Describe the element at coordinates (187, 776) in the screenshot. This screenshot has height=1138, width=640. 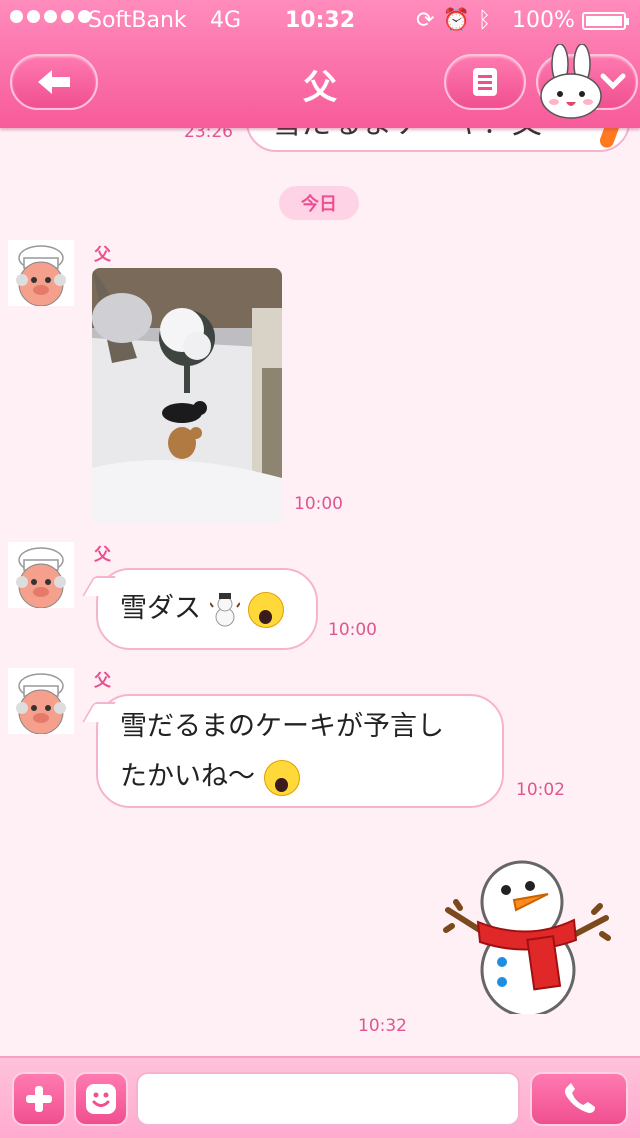
I see `message-text-line: たかいね〜` at that location.